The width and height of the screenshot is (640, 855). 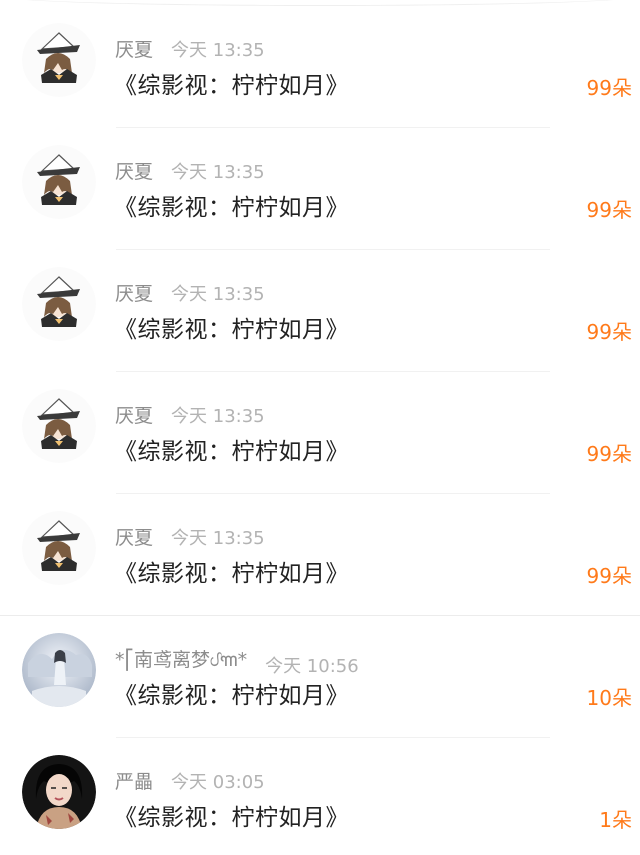 What do you see at coordinates (320, 796) in the screenshot?
I see `gift-record-item: 严畾 今天 03:05 《综影视：柠柠如月》 1朵` at bounding box center [320, 796].